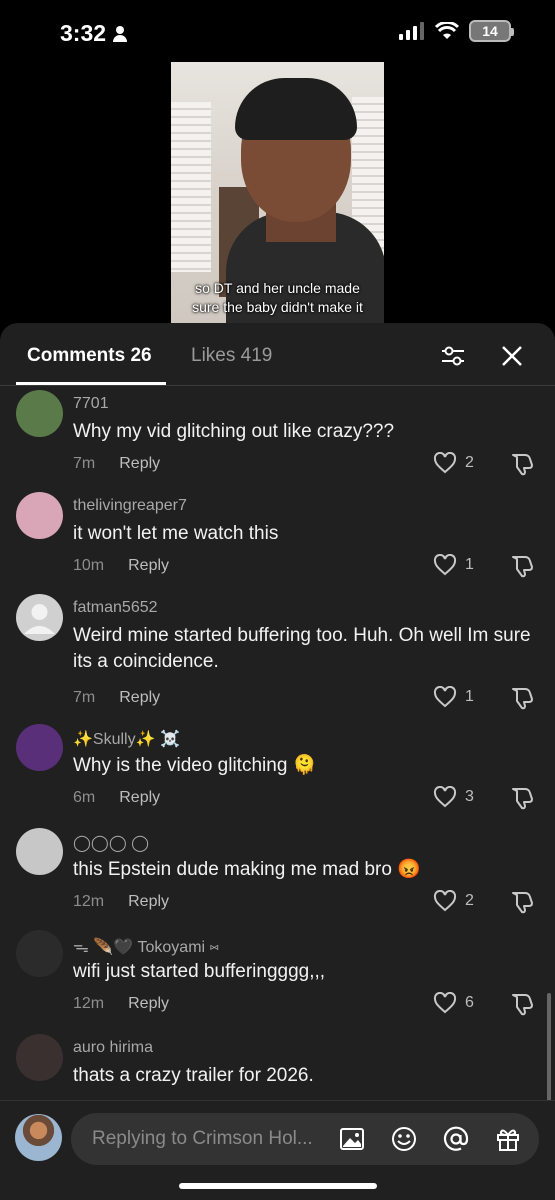 The width and height of the screenshot is (555, 1200). Describe the element at coordinates (456, 1139) in the screenshot. I see `mention-icon` at that location.